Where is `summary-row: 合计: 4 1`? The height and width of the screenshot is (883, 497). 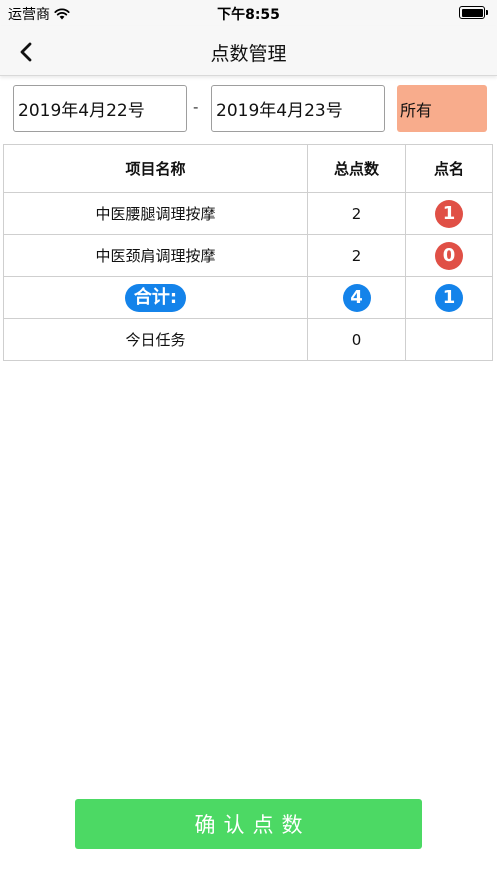
summary-row: 合计: 4 1 is located at coordinates (248, 297).